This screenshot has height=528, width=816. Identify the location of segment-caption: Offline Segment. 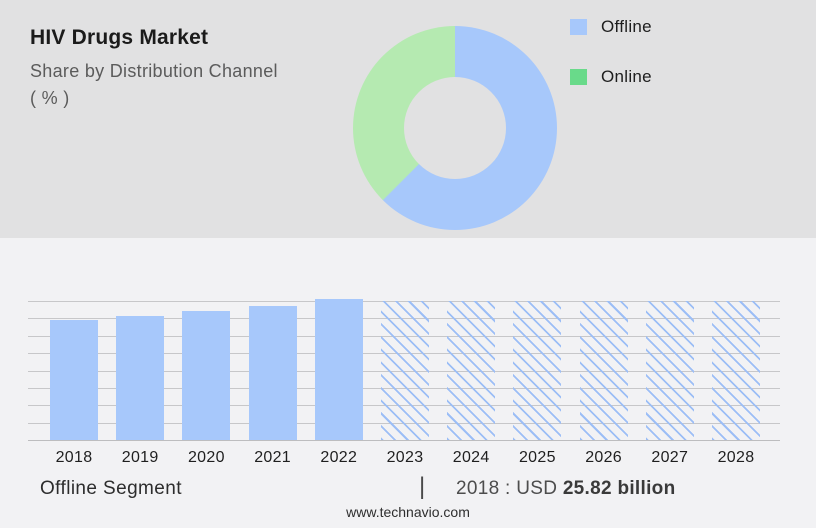
(111, 488).